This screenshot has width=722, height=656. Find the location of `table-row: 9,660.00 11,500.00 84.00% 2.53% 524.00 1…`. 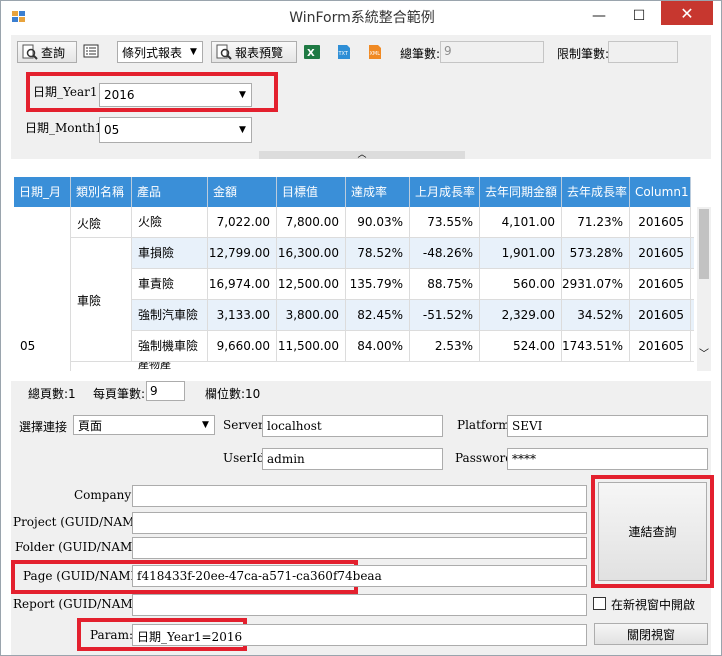

table-row: 9,660.00 11,500.00 84.00% 2.53% 524.00 1… is located at coordinates (451, 346).